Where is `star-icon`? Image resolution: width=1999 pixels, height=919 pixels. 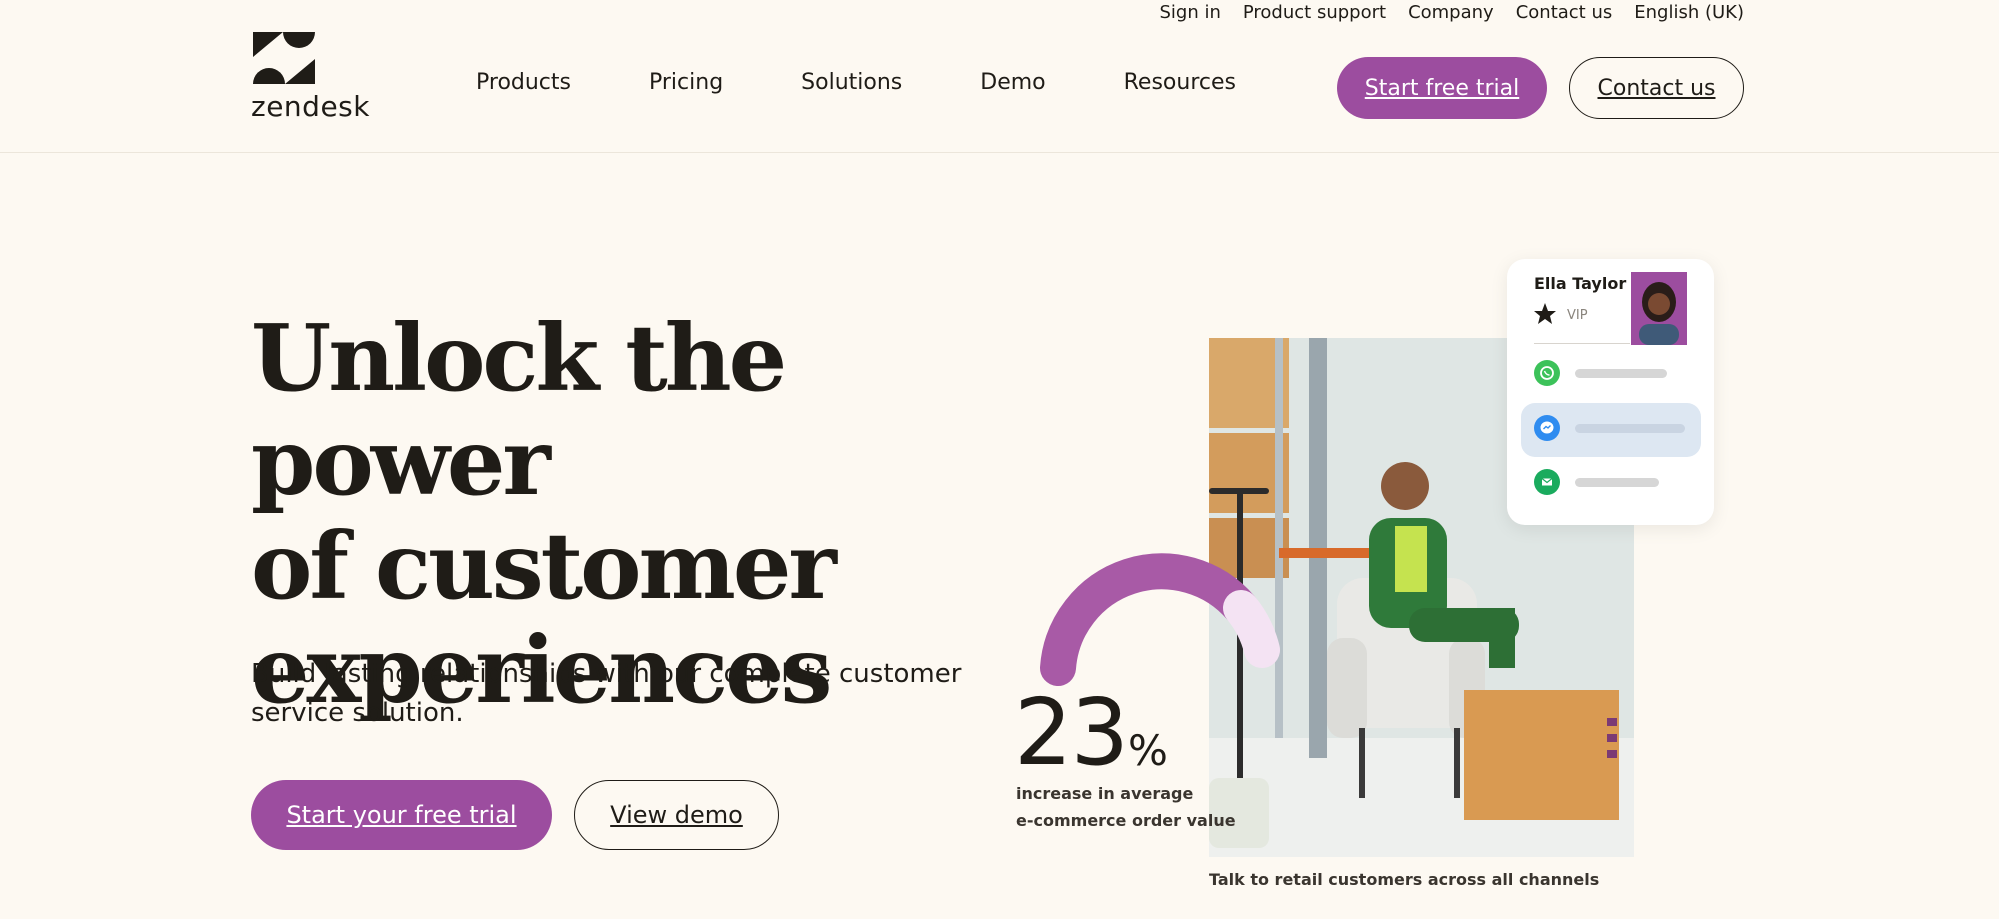
star-icon is located at coordinates (1545, 313).